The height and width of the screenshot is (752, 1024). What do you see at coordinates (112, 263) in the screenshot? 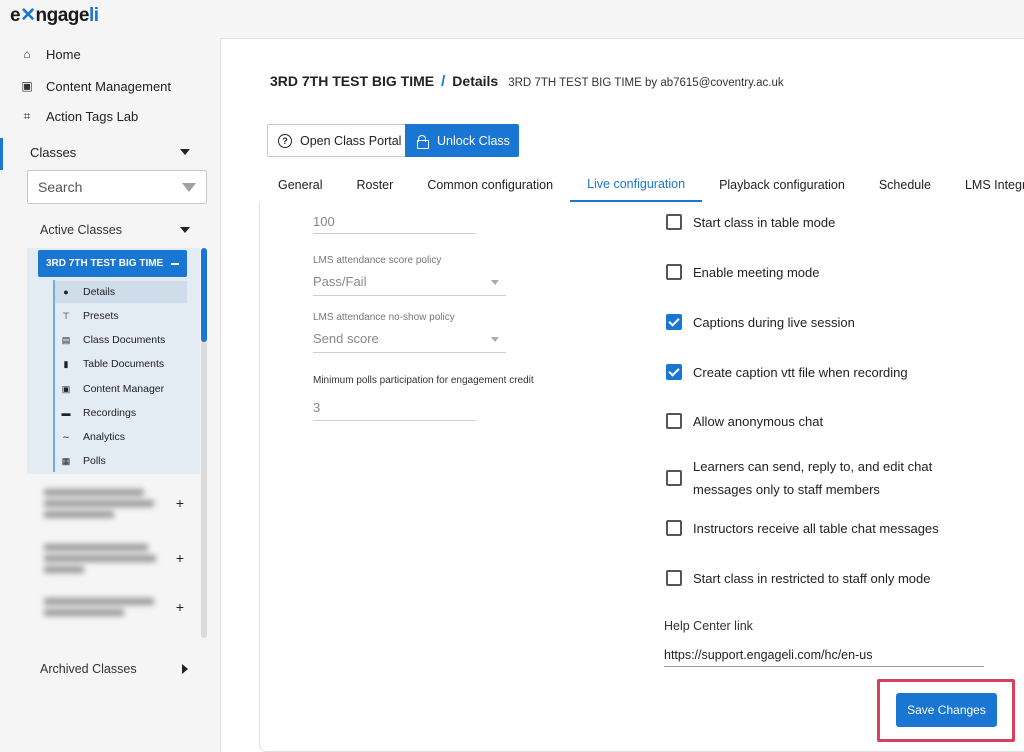
I see `selected-class-item: 3RD 7TH TEST BIG TIME` at bounding box center [112, 263].